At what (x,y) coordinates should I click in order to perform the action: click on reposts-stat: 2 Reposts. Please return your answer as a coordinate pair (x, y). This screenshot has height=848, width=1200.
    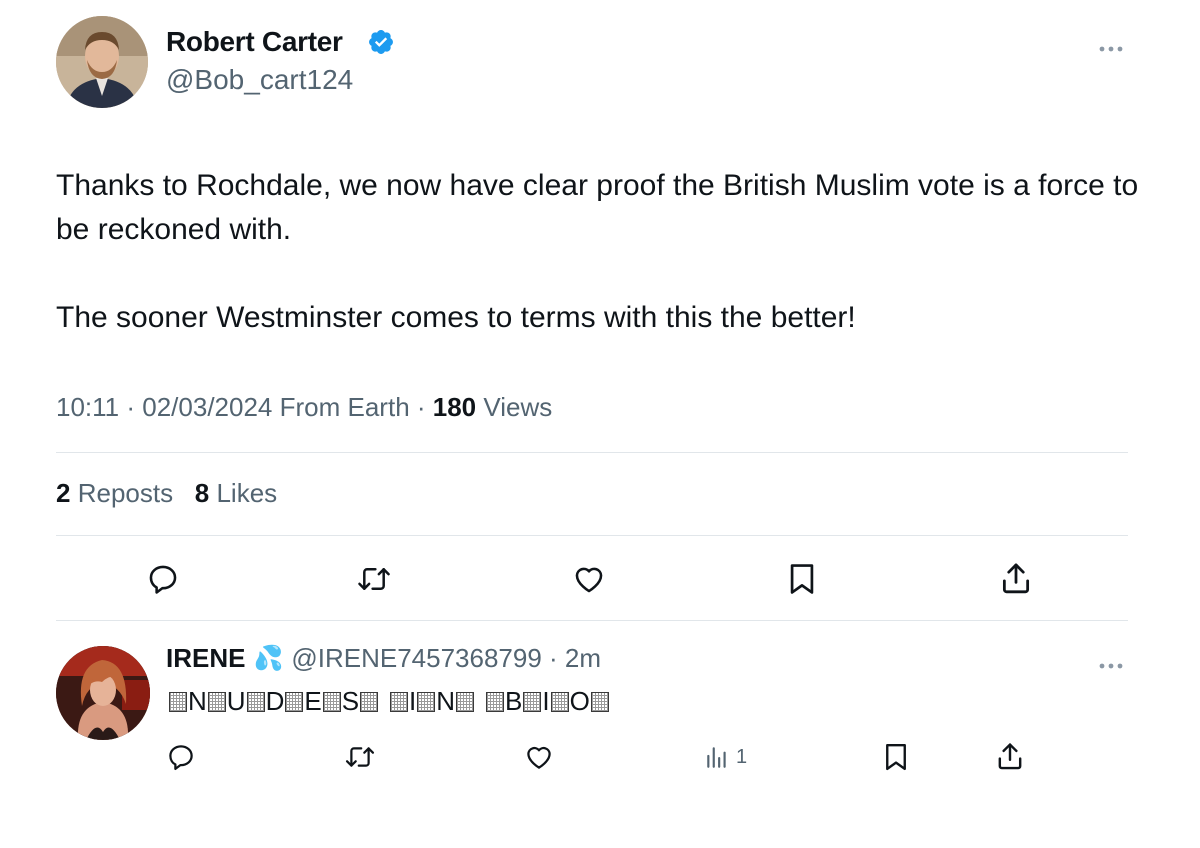
    Looking at the image, I should click on (114, 493).